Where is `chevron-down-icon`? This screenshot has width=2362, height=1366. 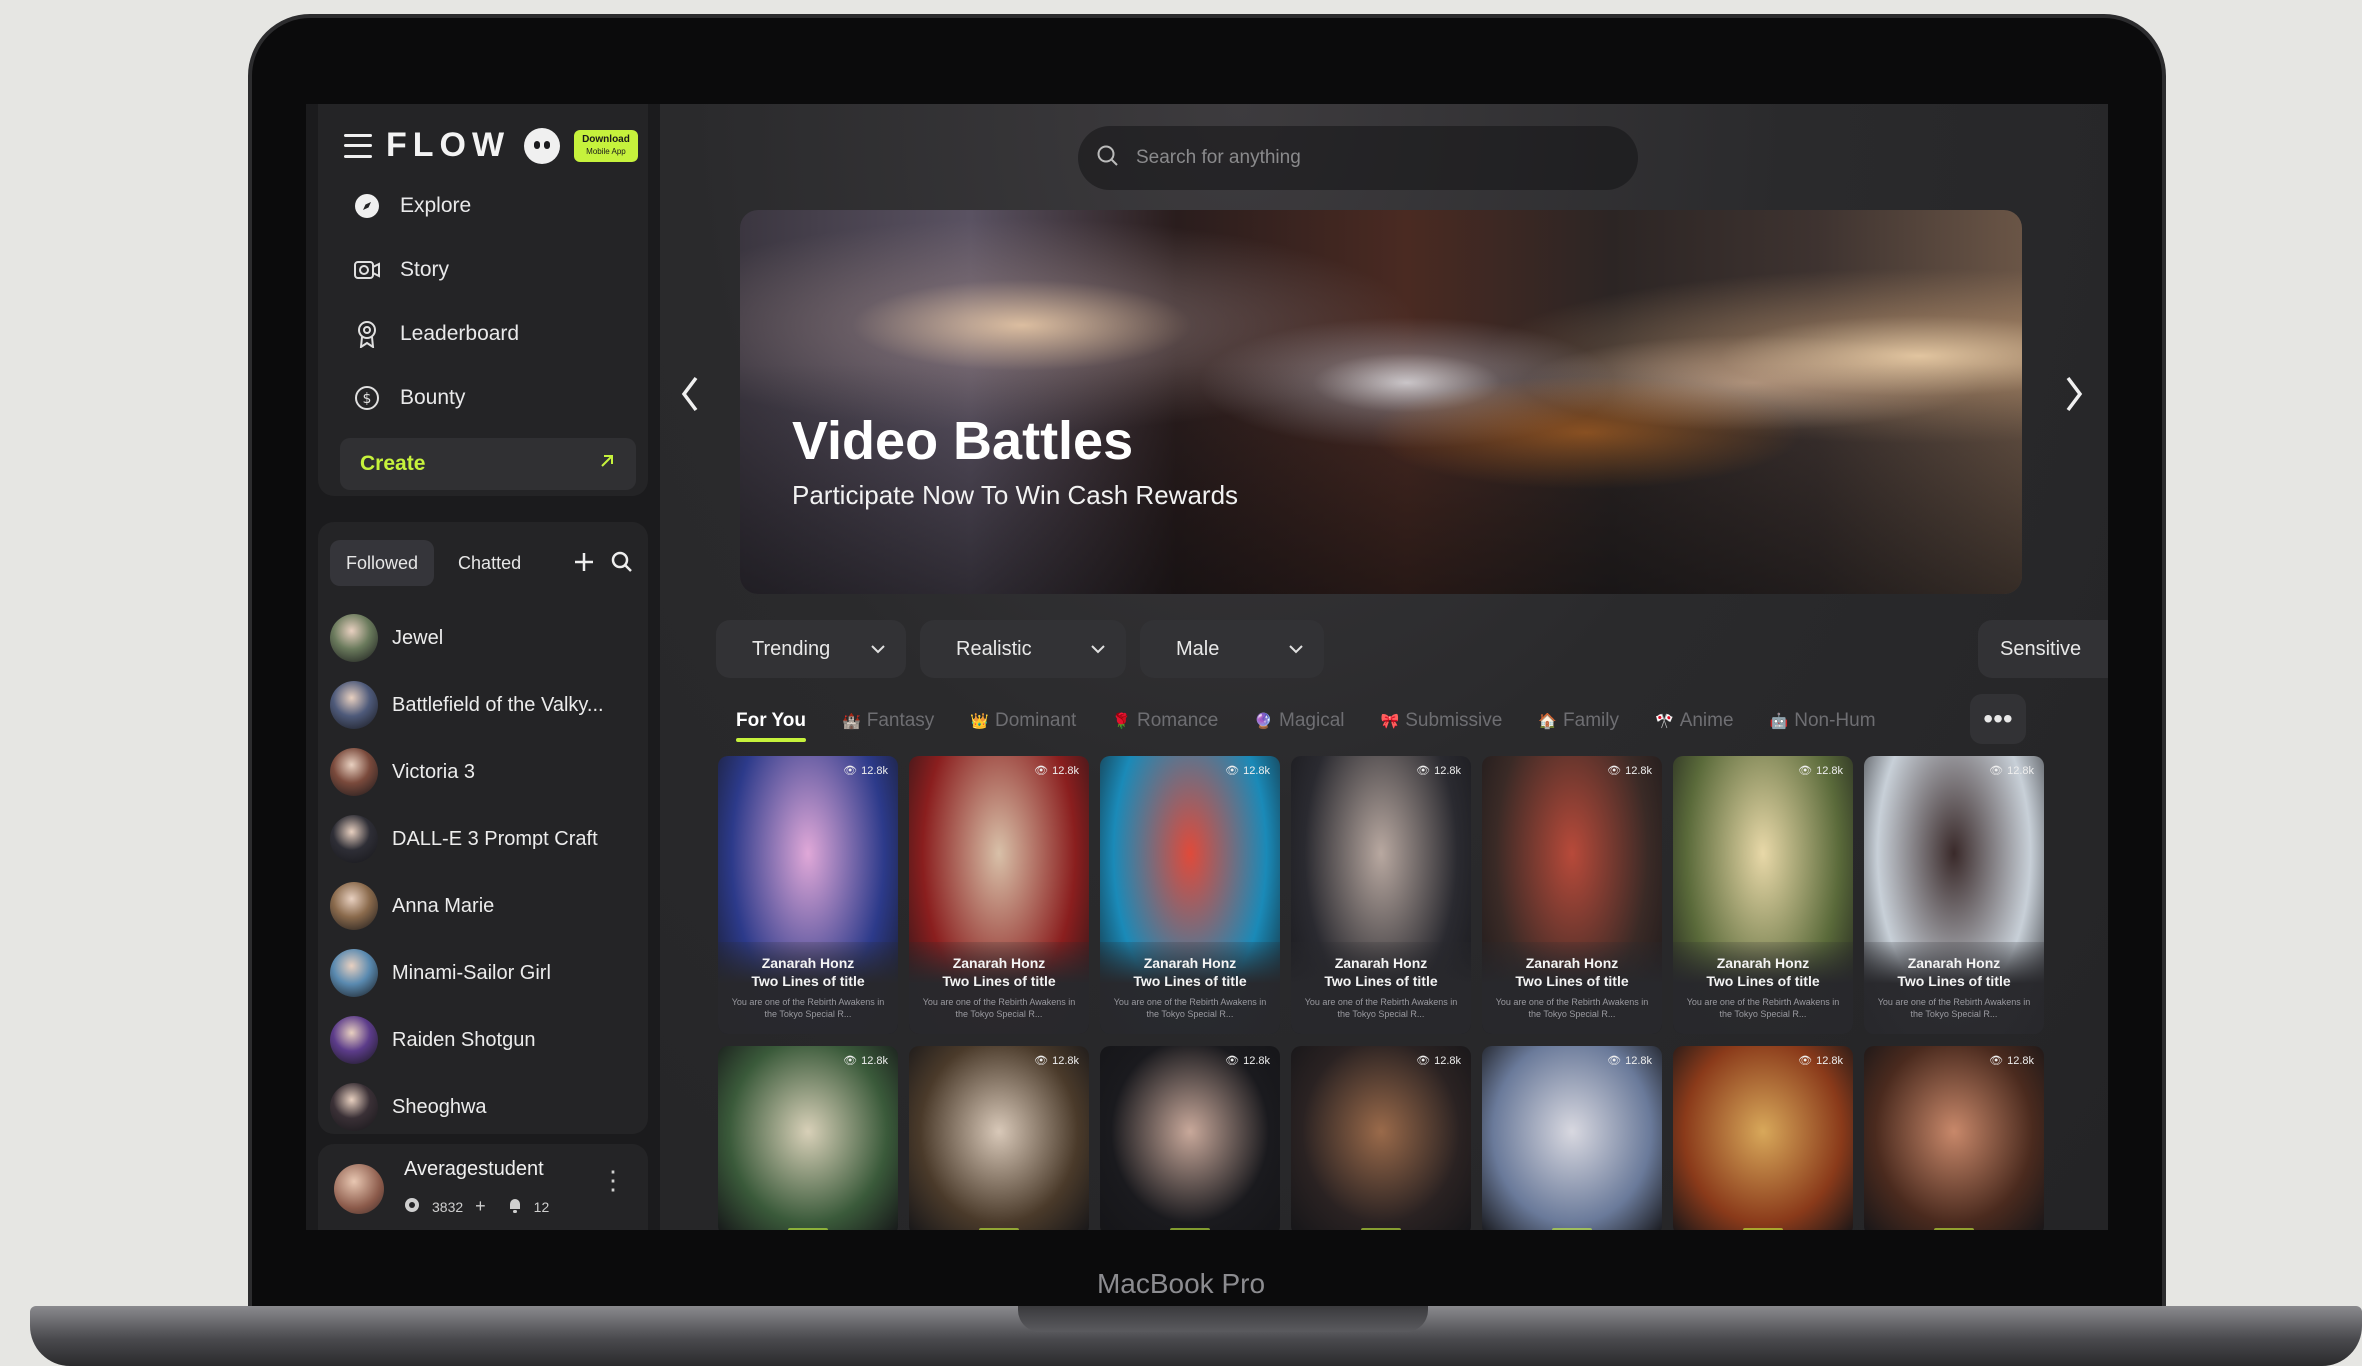
chevron-down-icon is located at coordinates (878, 649).